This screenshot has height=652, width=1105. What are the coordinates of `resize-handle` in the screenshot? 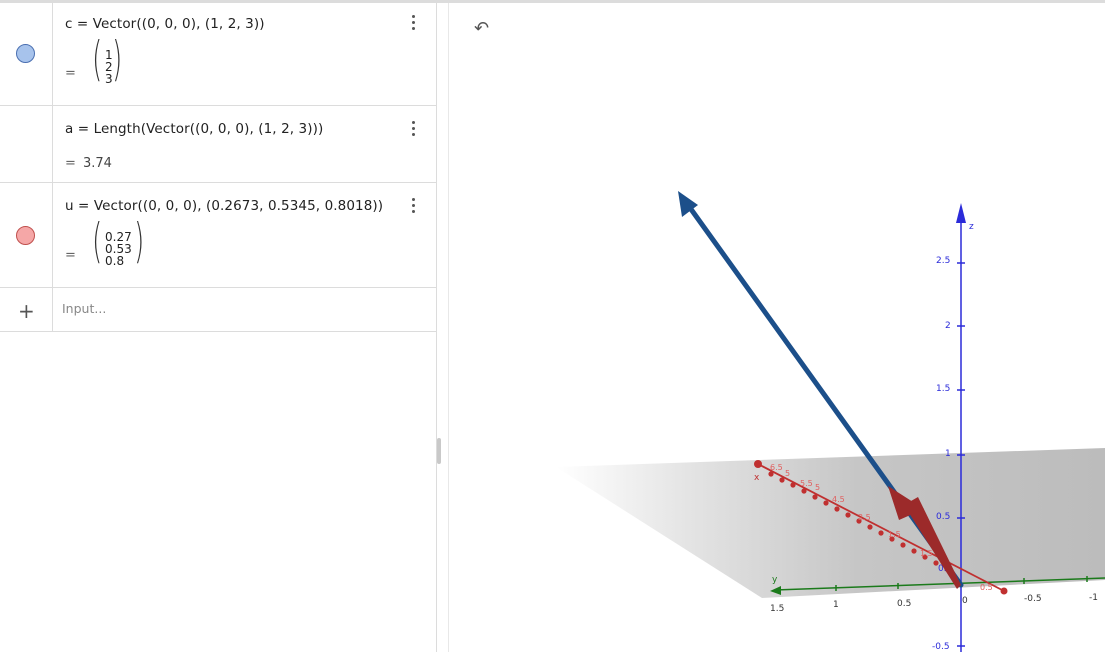 It's located at (439, 451).